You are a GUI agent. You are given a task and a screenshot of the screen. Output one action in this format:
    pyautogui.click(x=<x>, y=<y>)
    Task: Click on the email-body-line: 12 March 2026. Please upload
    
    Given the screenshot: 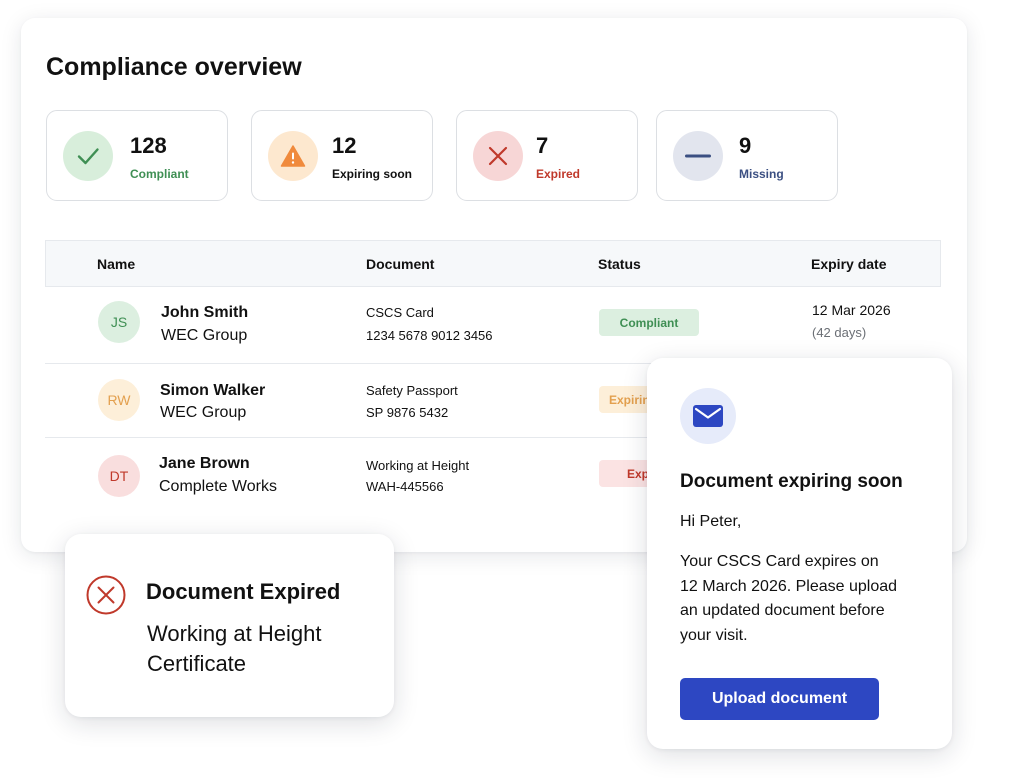 What is the action you would take?
    pyautogui.click(x=789, y=586)
    